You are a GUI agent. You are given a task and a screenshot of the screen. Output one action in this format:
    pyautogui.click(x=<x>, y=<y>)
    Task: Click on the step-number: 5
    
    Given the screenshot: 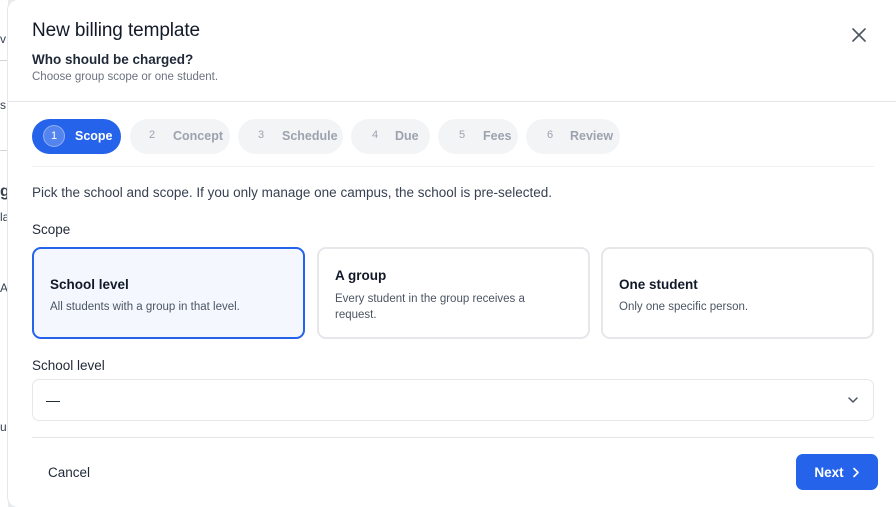 What is the action you would take?
    pyautogui.click(x=462, y=135)
    